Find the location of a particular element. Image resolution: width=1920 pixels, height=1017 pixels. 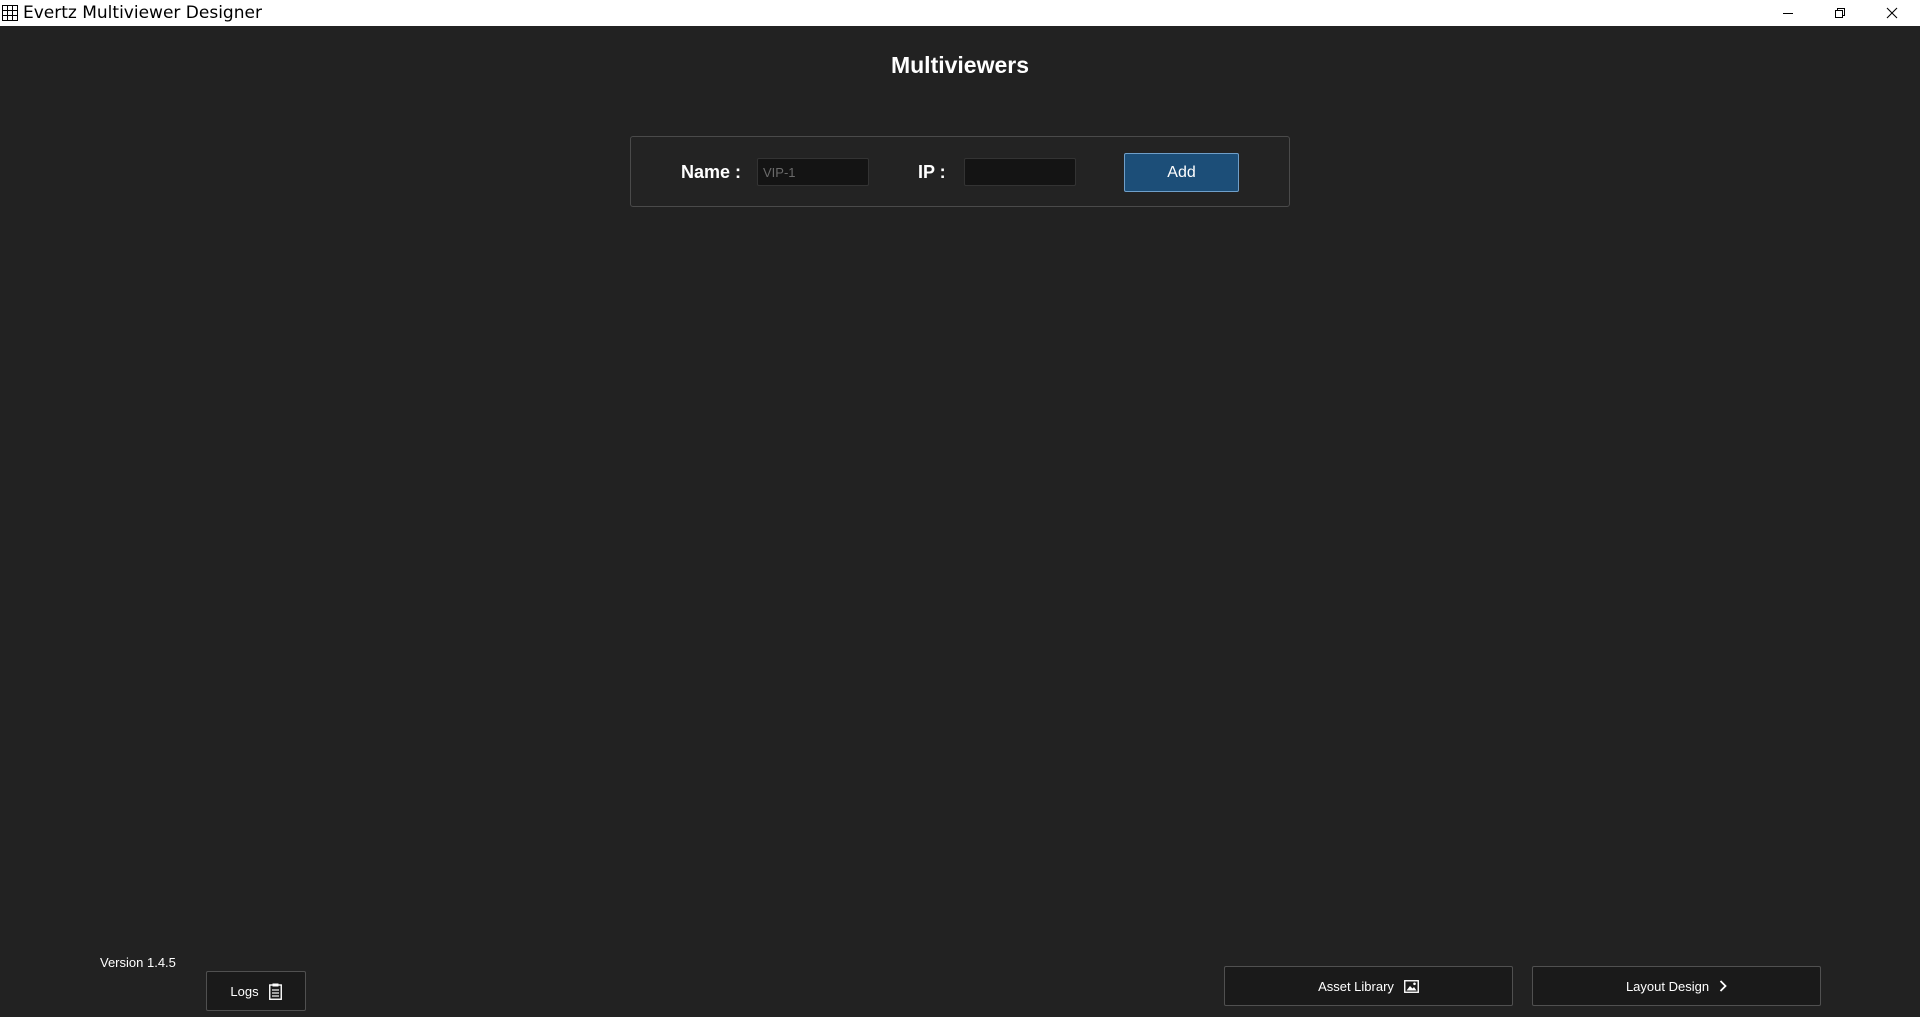

close-button is located at coordinates (1892, 13).